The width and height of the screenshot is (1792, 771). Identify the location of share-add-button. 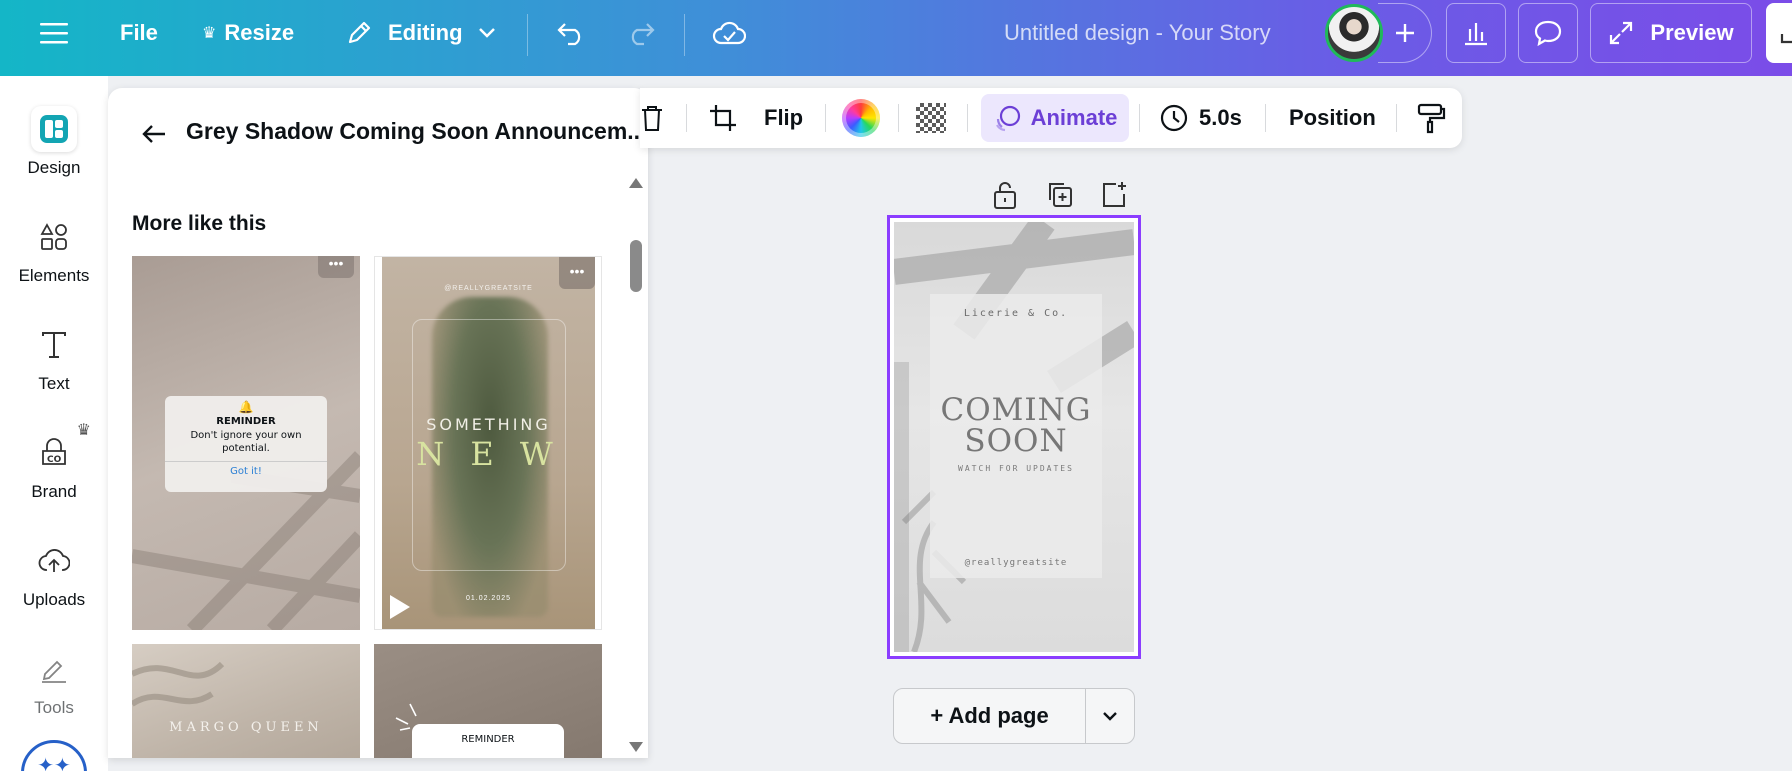
(1405, 33).